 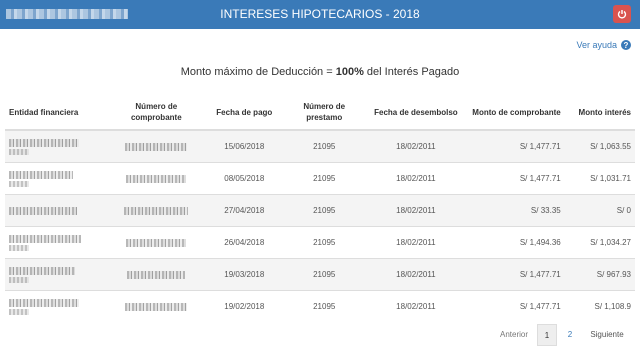 I want to click on col-entidad: Entidad financiera, so click(x=56, y=113).